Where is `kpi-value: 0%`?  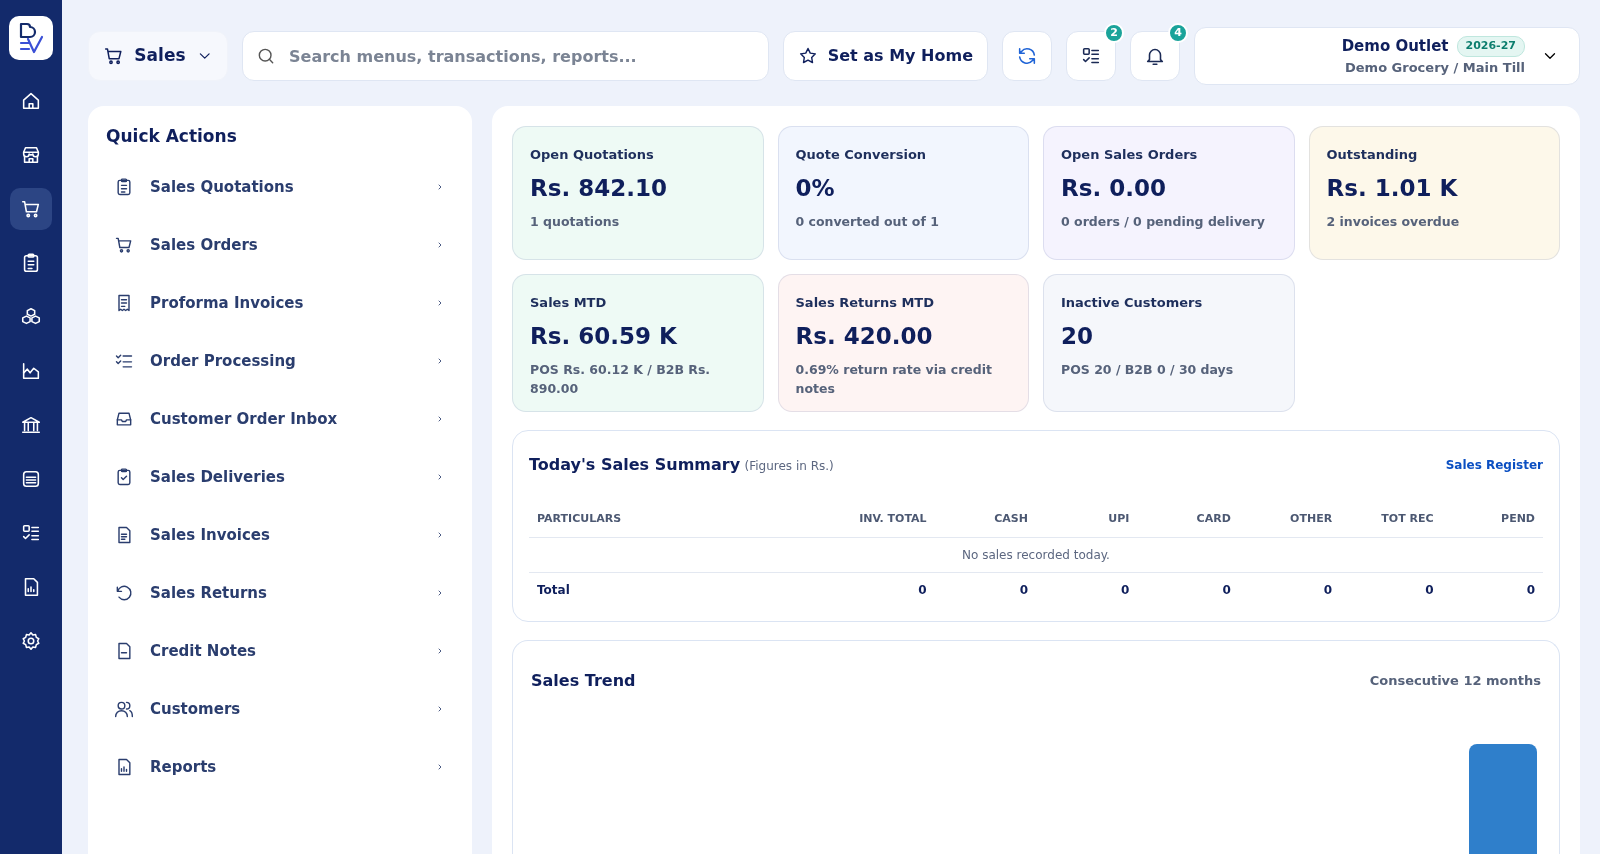
kpi-value: 0% is located at coordinates (815, 188).